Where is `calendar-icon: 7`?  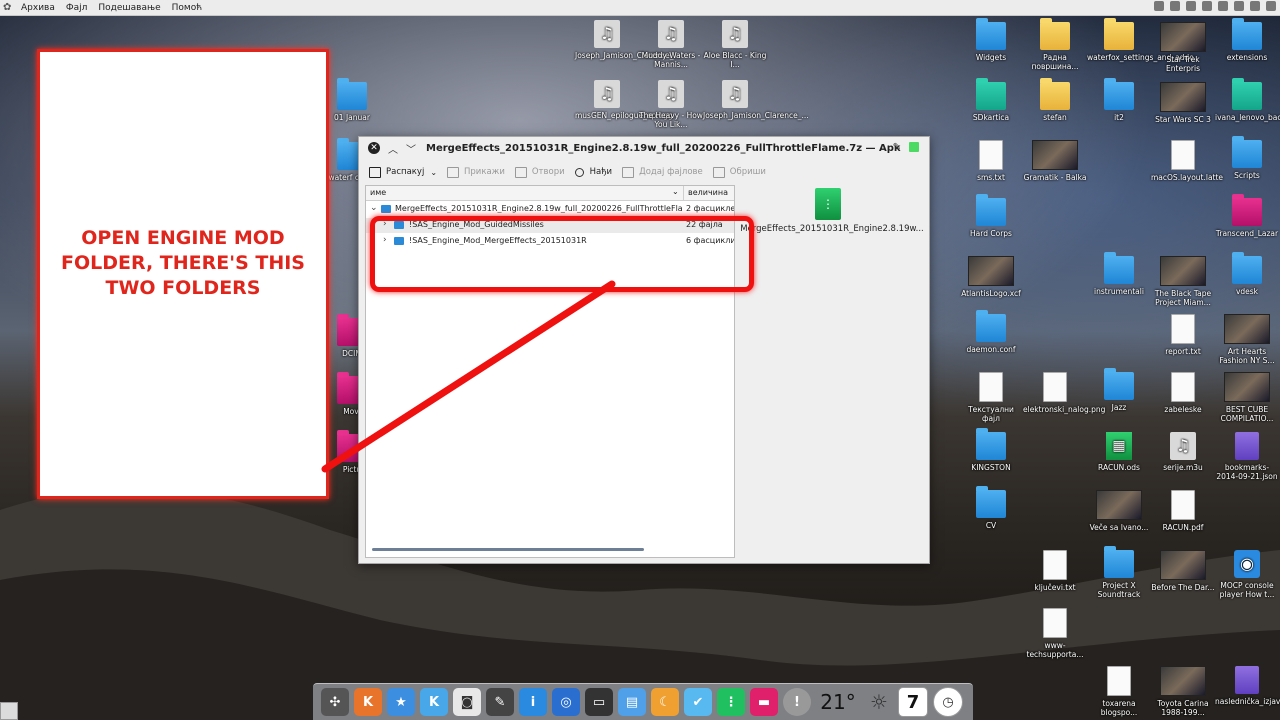
calendar-icon: 7 is located at coordinates (913, 702).